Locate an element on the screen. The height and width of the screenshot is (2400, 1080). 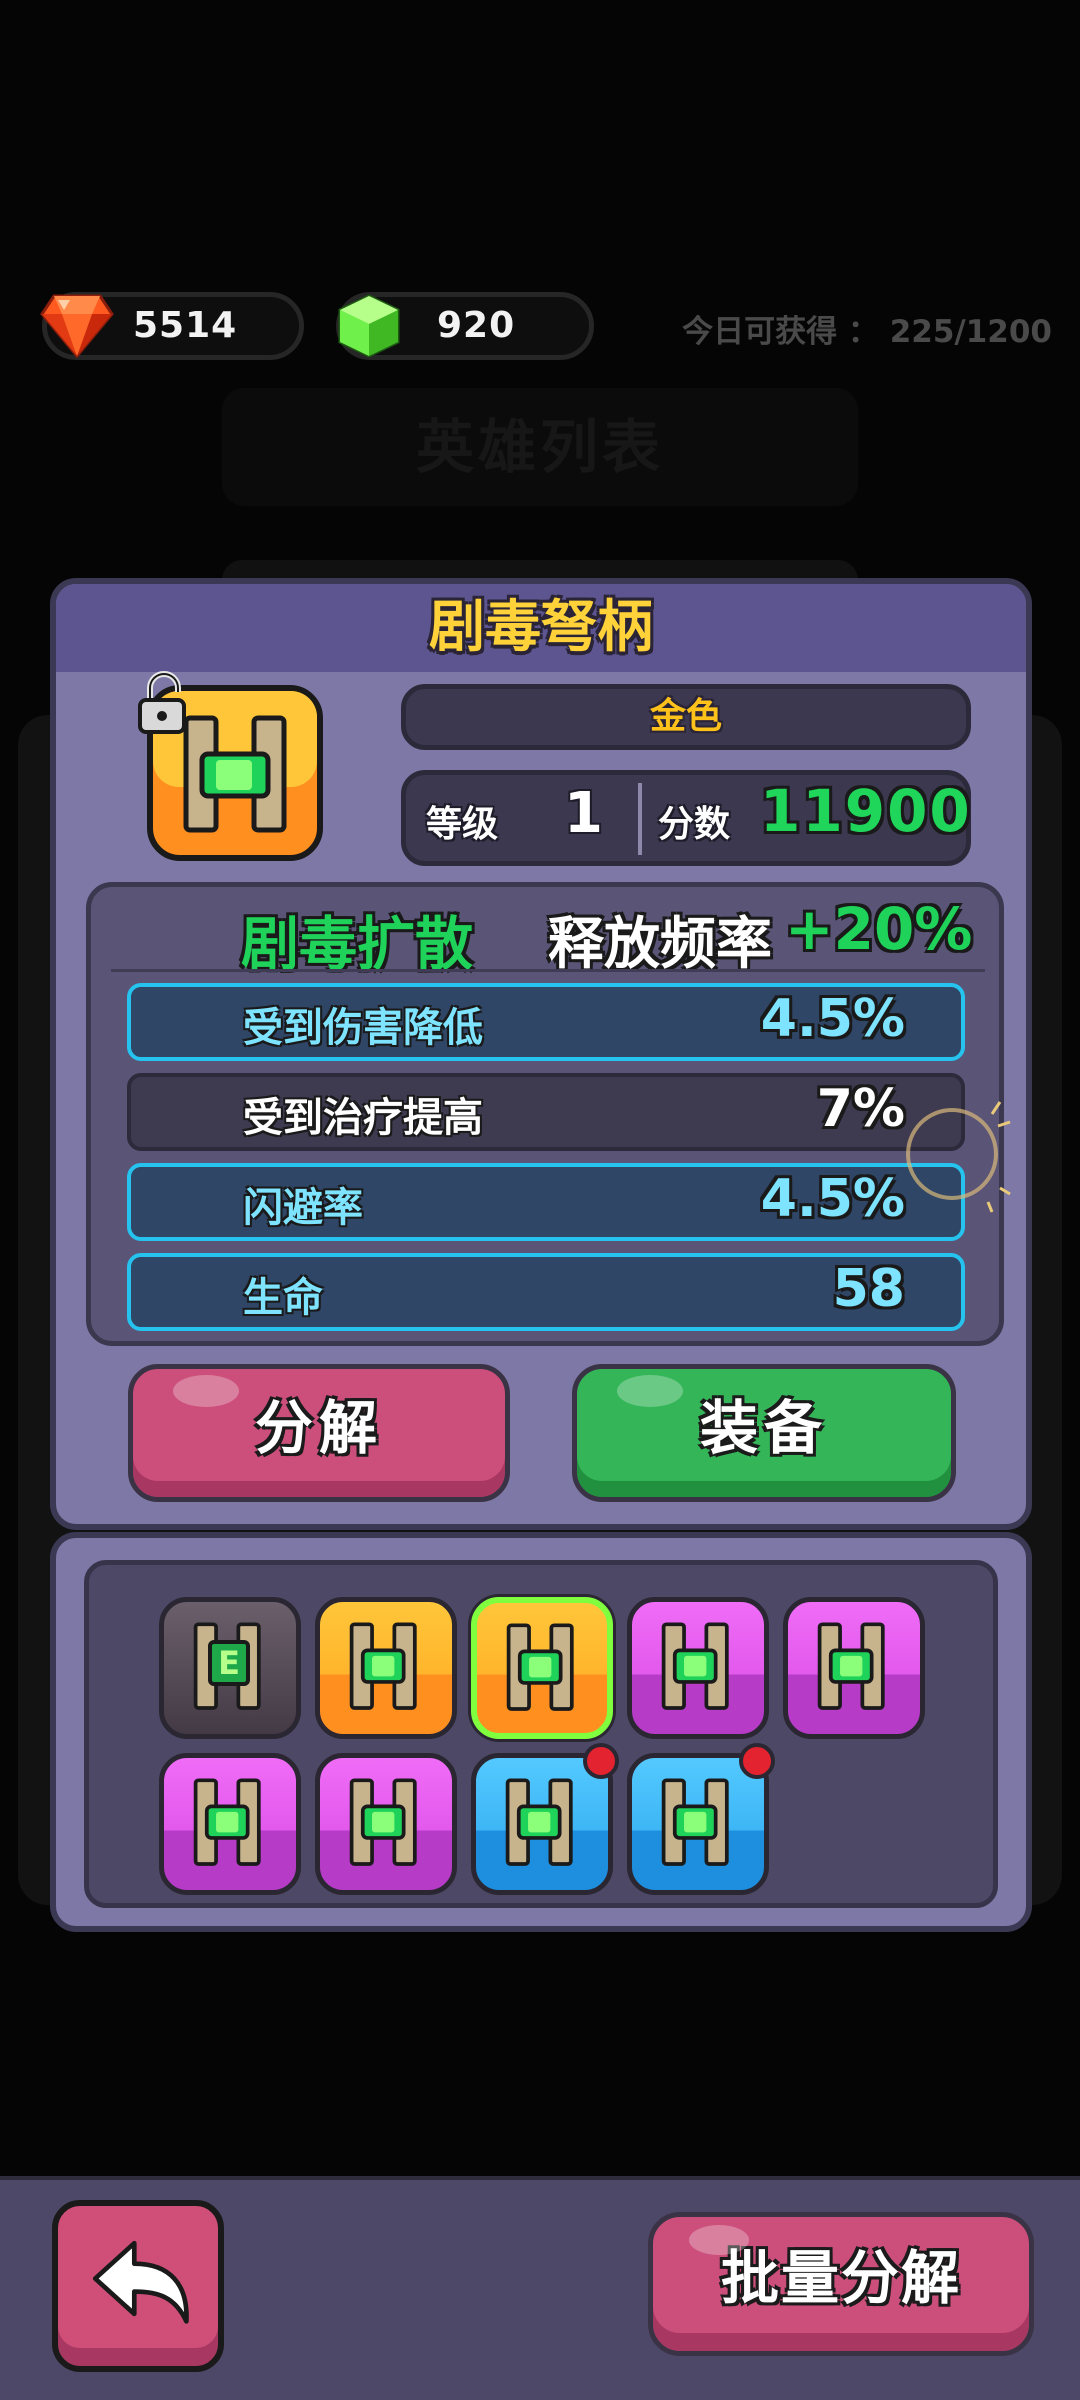
gem-count: 5514 is located at coordinates (185, 325).